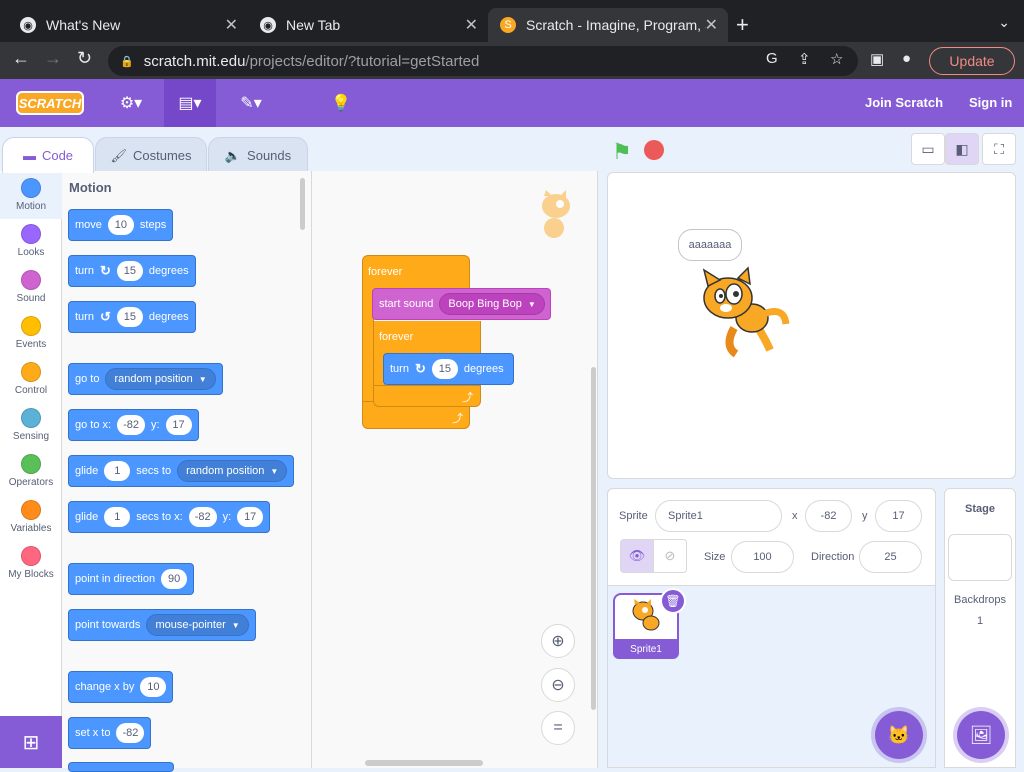  I want to click on category-control: Control, so click(31, 380).